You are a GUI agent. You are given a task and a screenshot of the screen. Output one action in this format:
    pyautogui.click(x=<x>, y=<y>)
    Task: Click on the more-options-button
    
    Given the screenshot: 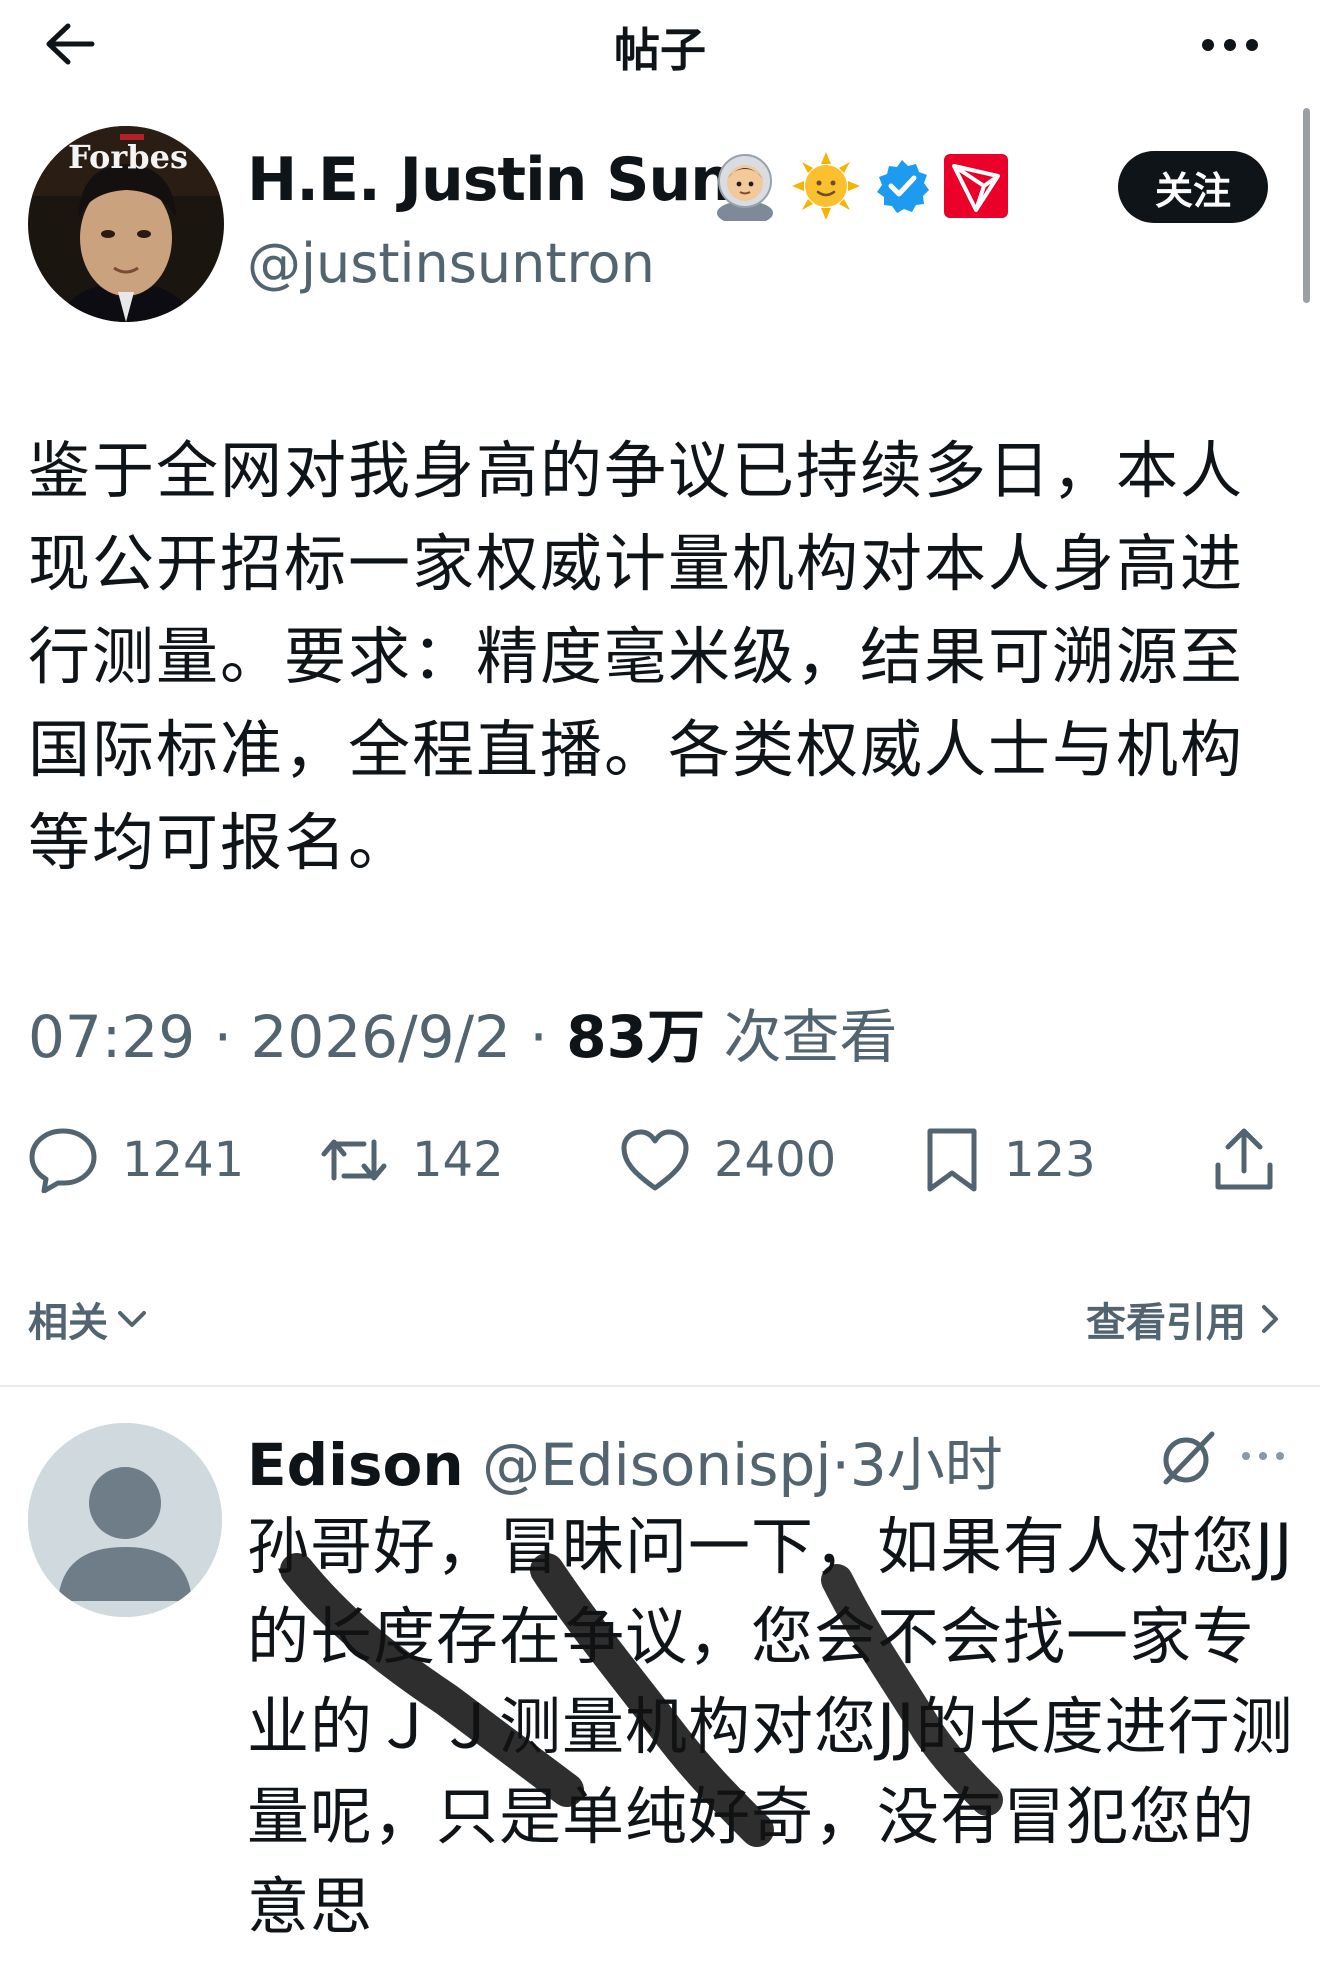 What is the action you would take?
    pyautogui.click(x=1230, y=45)
    